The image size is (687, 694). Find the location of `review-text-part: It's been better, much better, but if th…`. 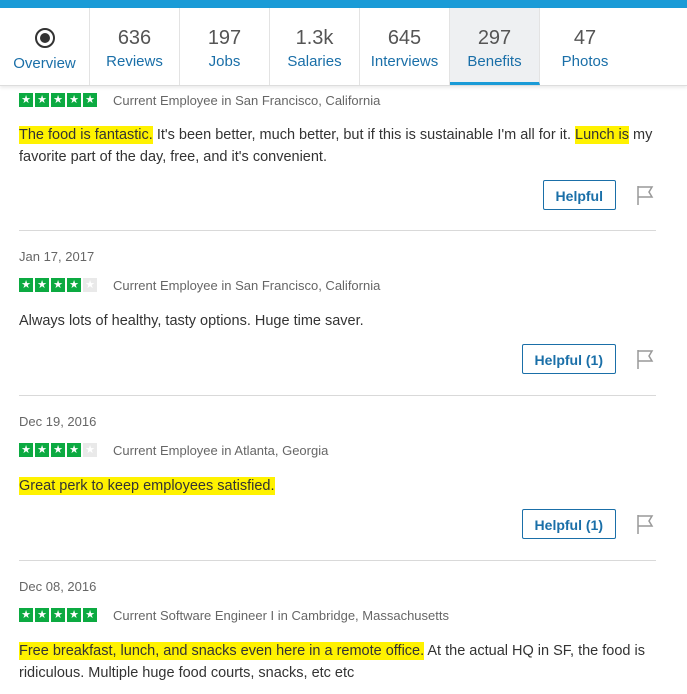

review-text-part: It's been better, much better, but if th… is located at coordinates (364, 135).